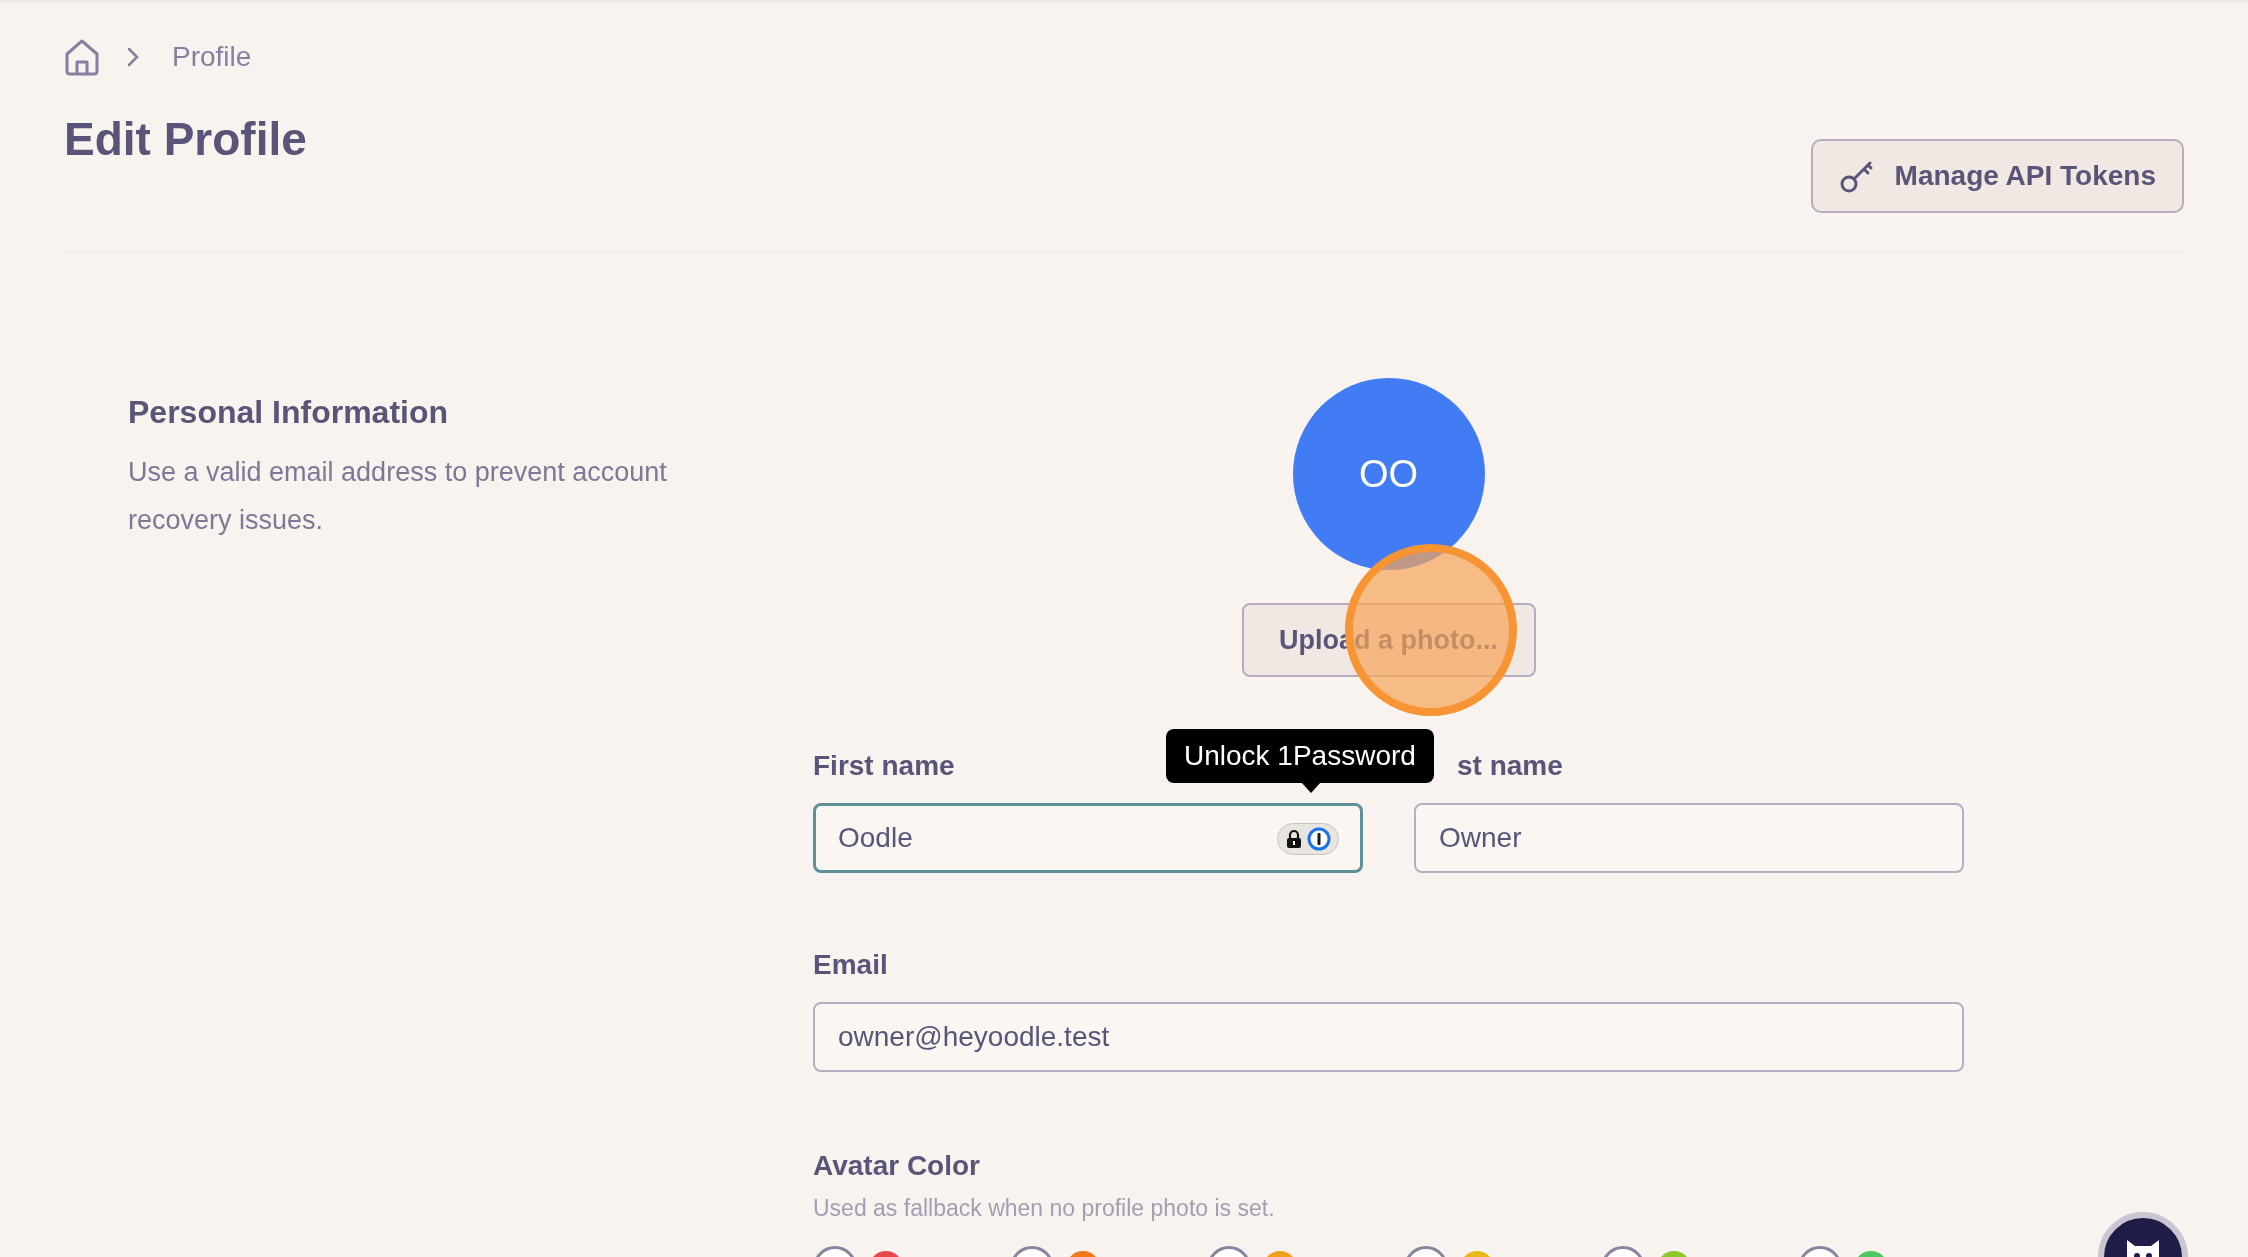 This screenshot has height=1257, width=2248. What do you see at coordinates (82, 57) in the screenshot?
I see `home-icon` at bounding box center [82, 57].